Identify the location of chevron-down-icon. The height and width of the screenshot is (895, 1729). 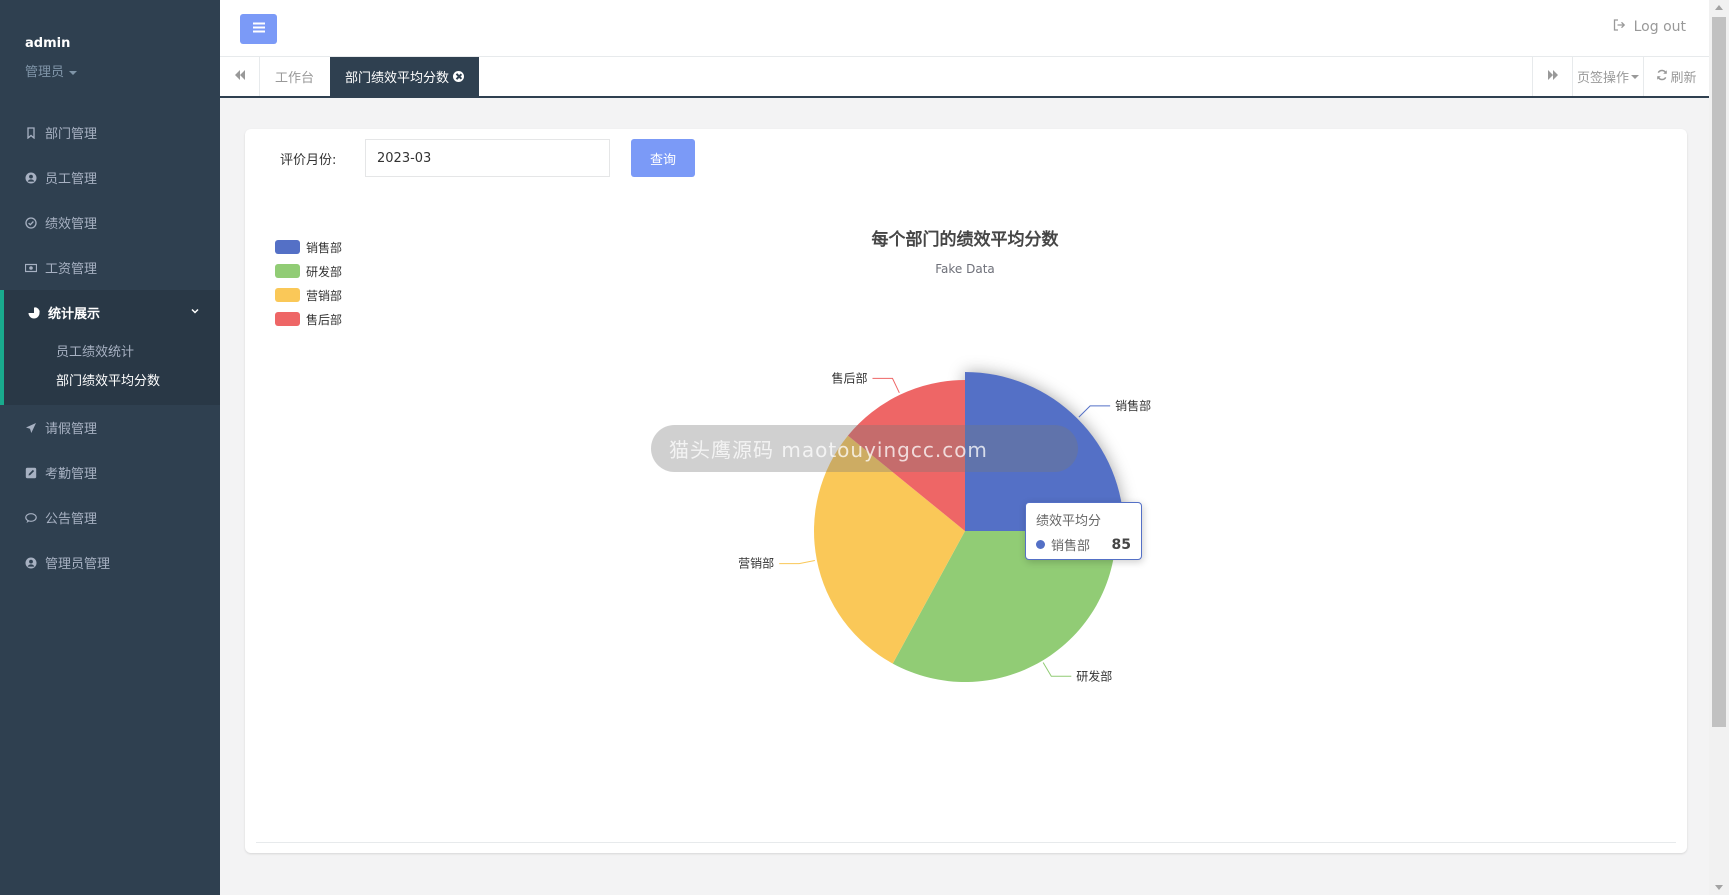
(195, 312).